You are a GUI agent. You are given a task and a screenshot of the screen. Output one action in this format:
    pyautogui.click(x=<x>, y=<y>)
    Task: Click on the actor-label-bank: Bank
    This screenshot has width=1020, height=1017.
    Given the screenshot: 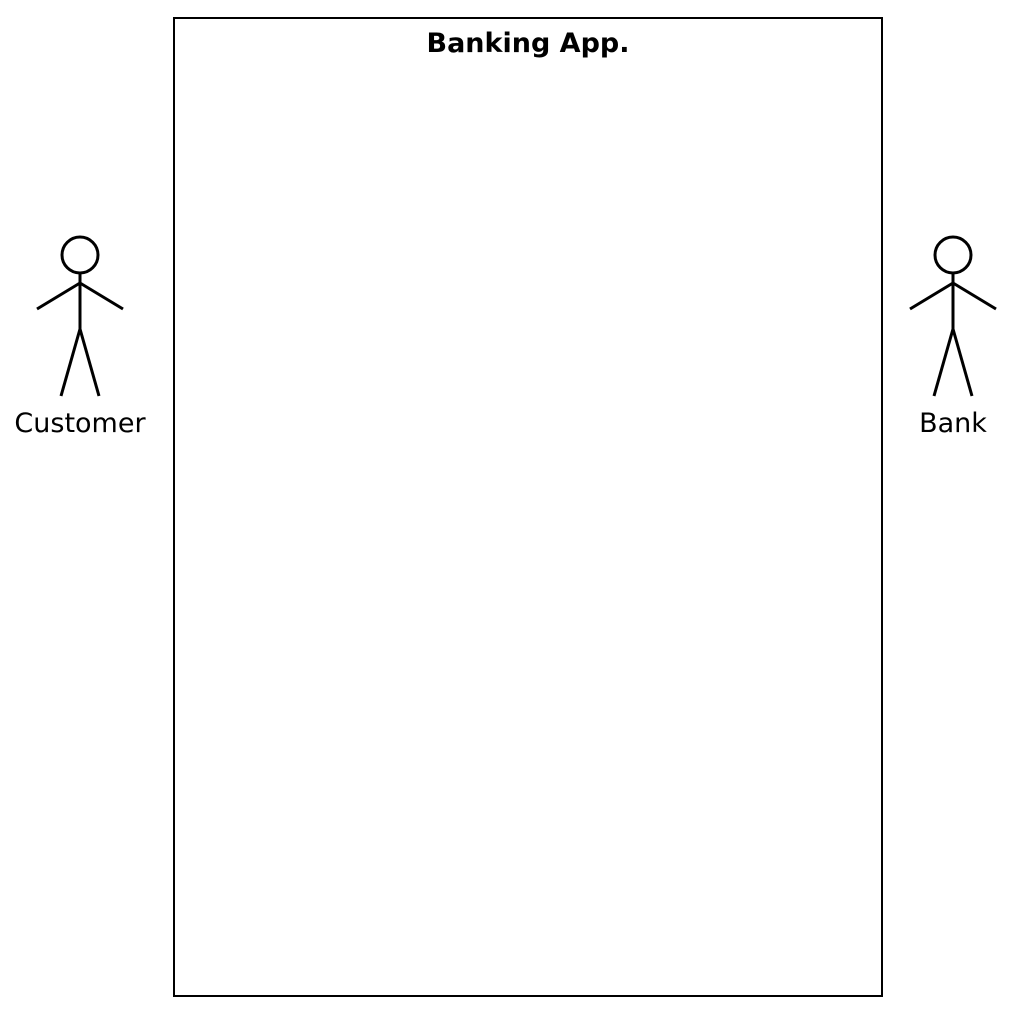 What is the action you would take?
    pyautogui.click(x=953, y=423)
    